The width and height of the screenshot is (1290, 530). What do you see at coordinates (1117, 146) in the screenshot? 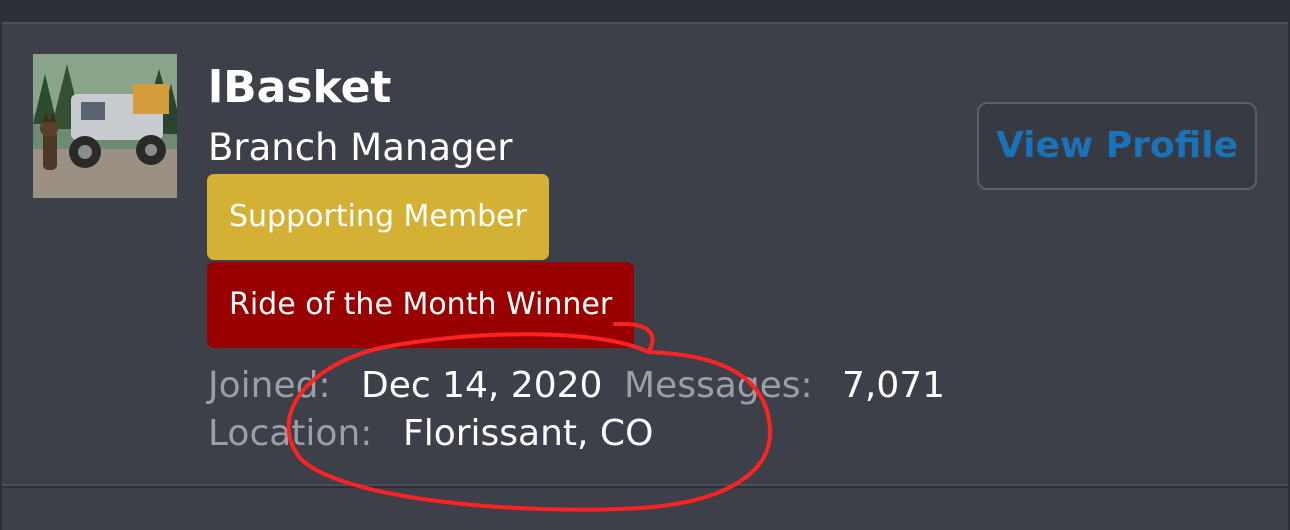
I see `view-profile-button: View Profile` at bounding box center [1117, 146].